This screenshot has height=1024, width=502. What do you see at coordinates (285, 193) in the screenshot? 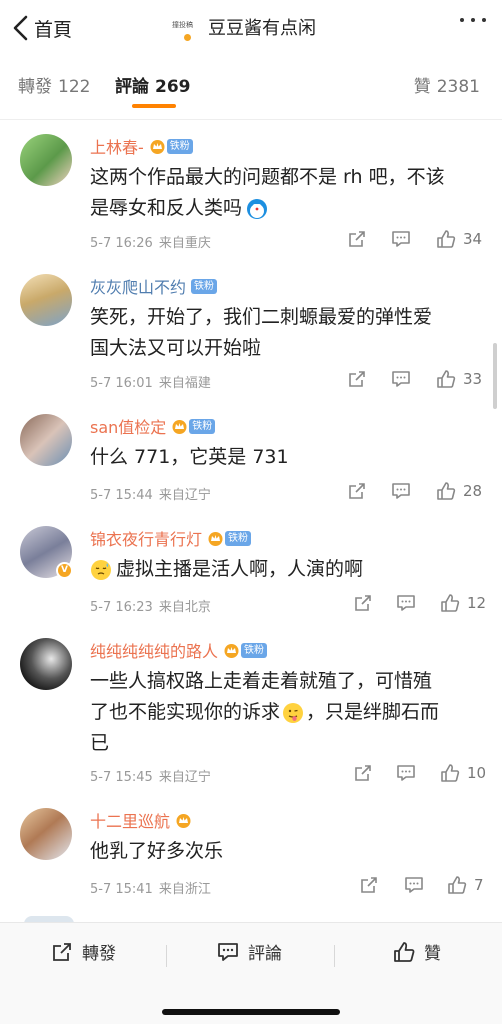
I see `comment-text: 这两个作品最大的问题都不是 rh 吧，不该 是辱女和反人类吗` at bounding box center [285, 193].